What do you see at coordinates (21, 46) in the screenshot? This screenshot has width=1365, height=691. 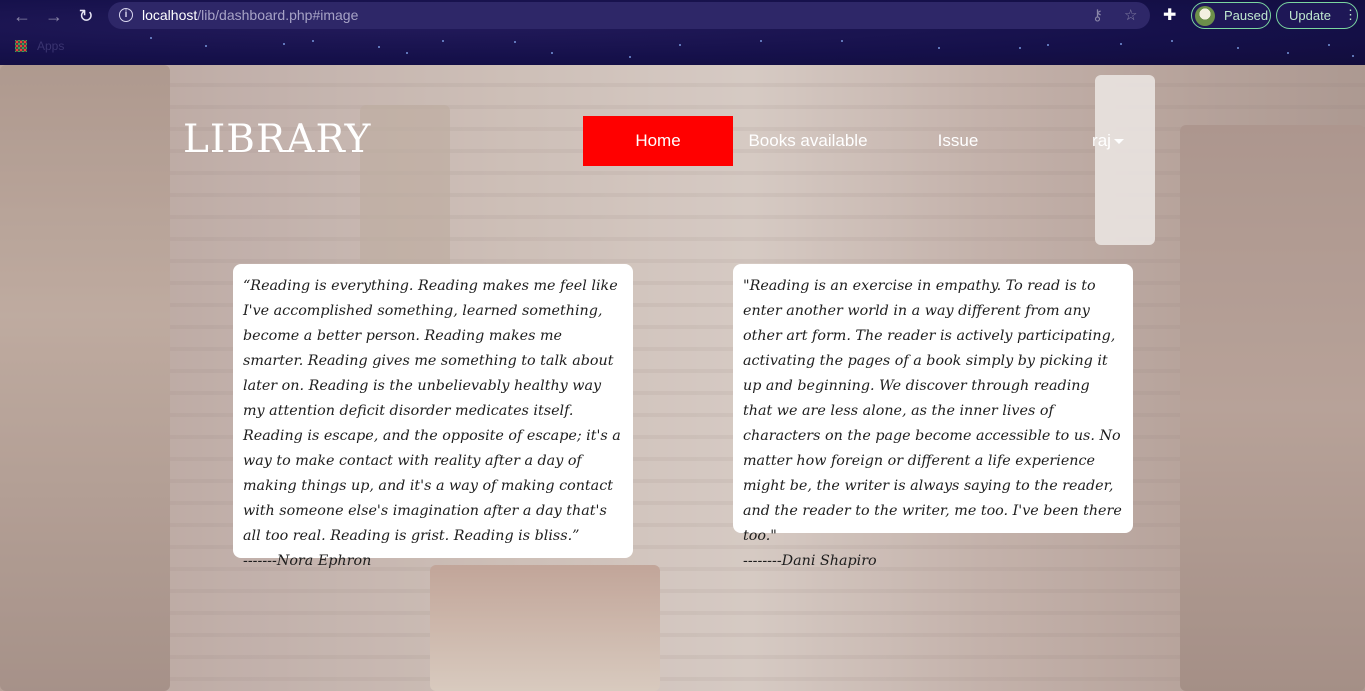 I see `apps-grid-icon` at bounding box center [21, 46].